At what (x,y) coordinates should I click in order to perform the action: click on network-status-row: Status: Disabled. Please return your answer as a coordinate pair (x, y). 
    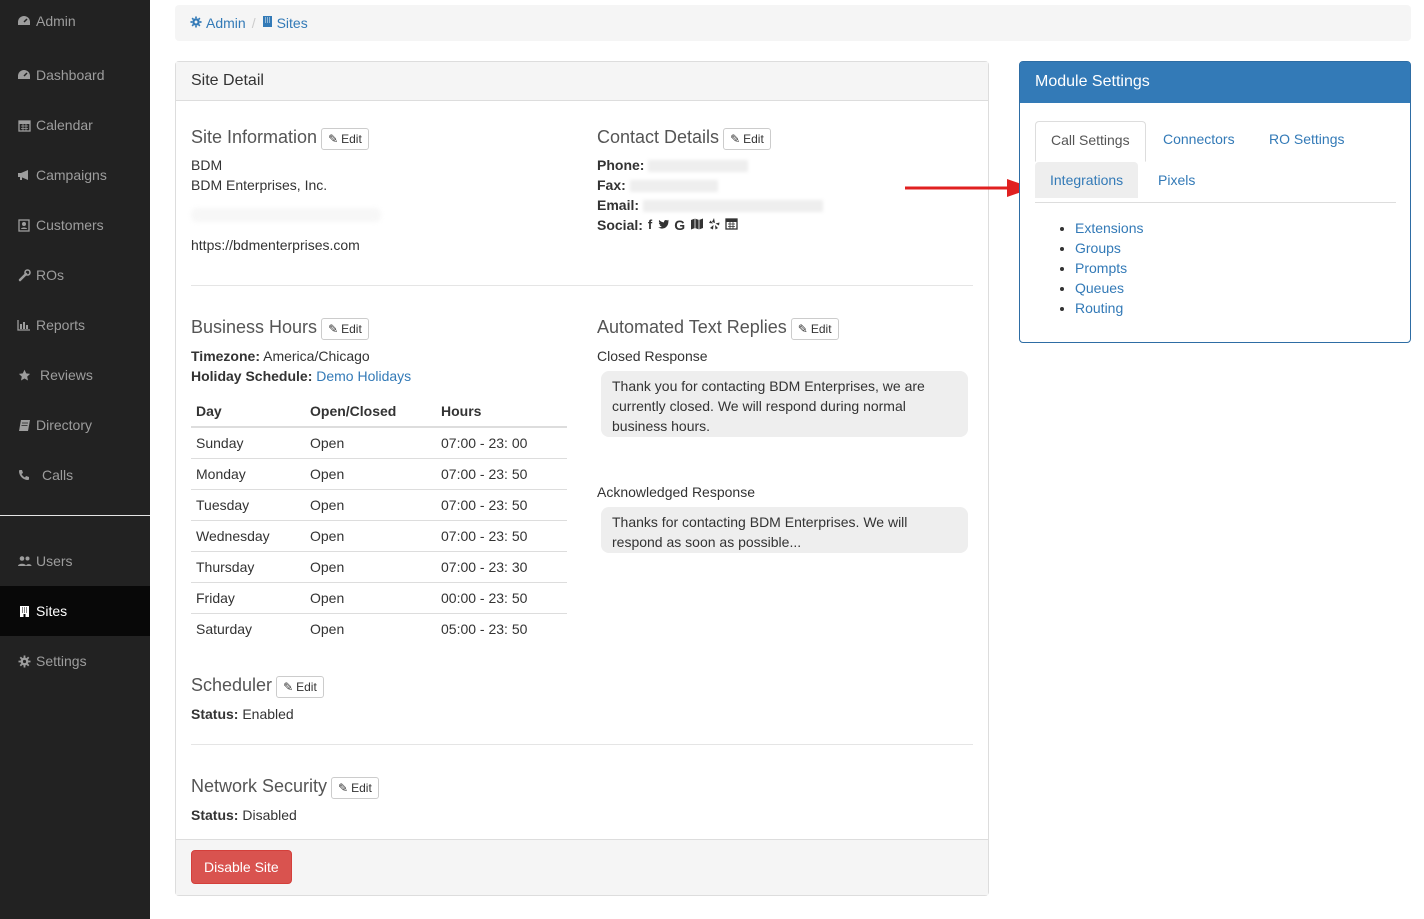
    Looking at the image, I should click on (244, 815).